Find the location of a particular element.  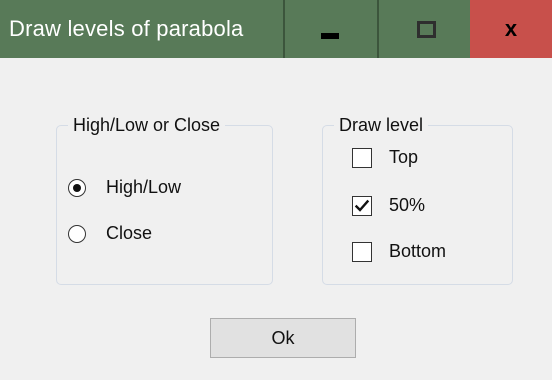

radio-selected-dot is located at coordinates (77, 188).